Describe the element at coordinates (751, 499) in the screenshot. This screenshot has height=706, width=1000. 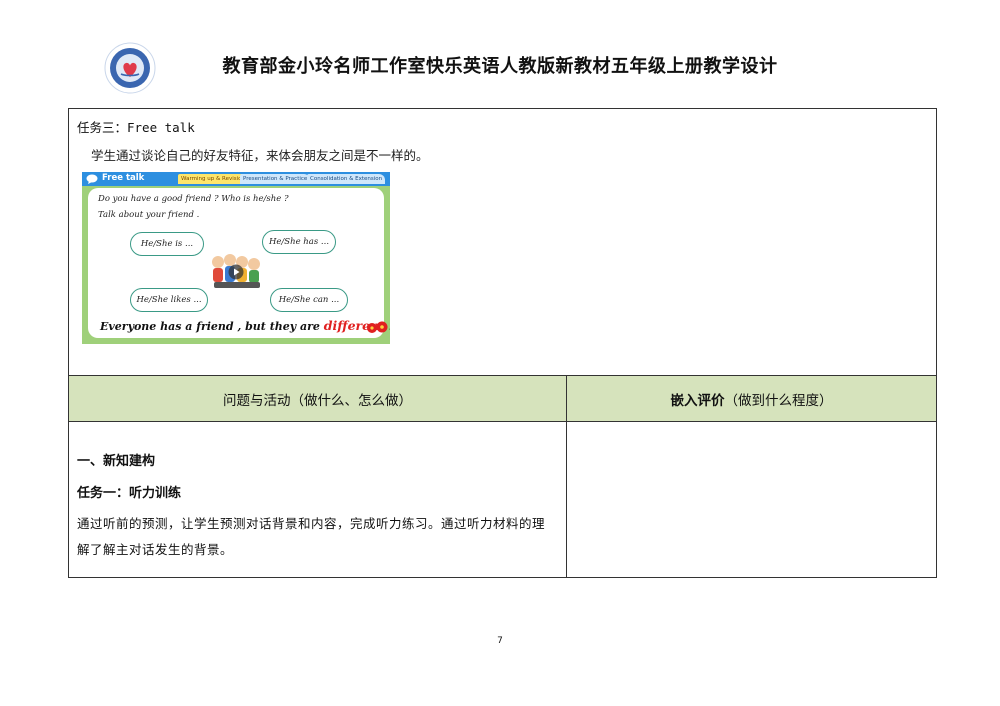
I see `evaluation-content-cell` at that location.